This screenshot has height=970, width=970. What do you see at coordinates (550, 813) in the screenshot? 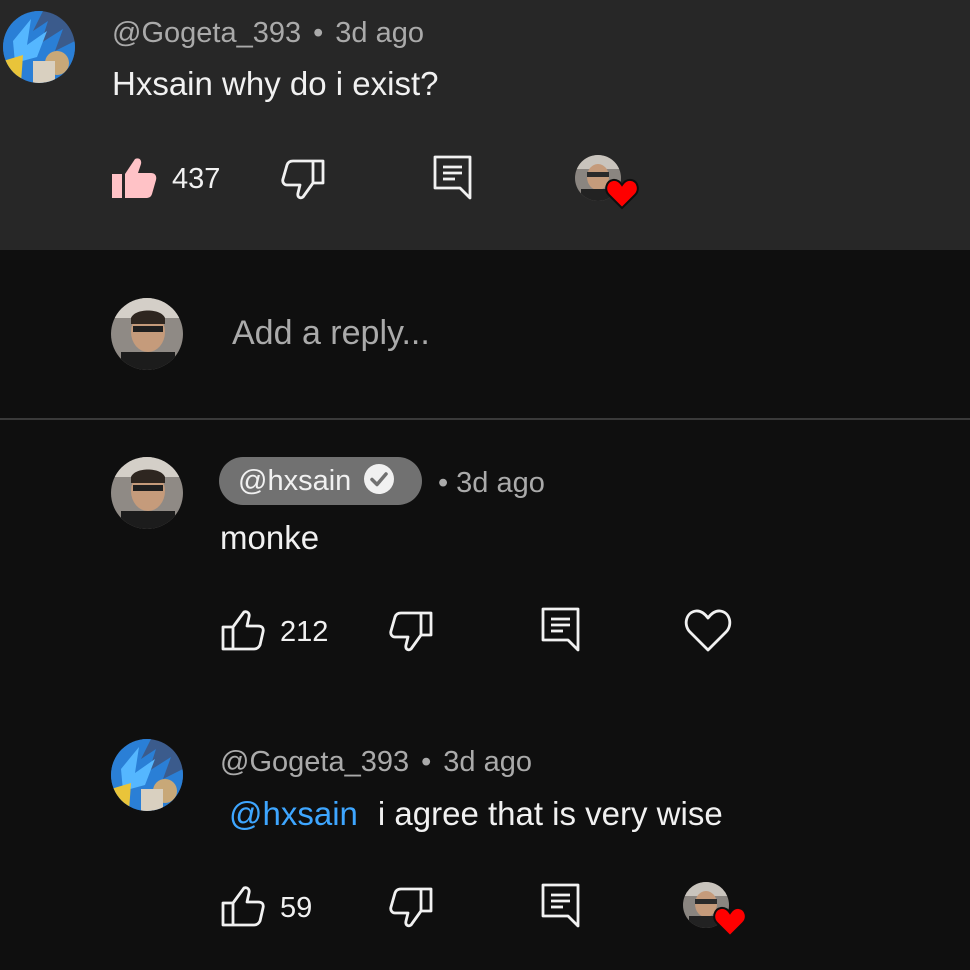
I see `reply-text-body: i agree that is very wise` at bounding box center [550, 813].